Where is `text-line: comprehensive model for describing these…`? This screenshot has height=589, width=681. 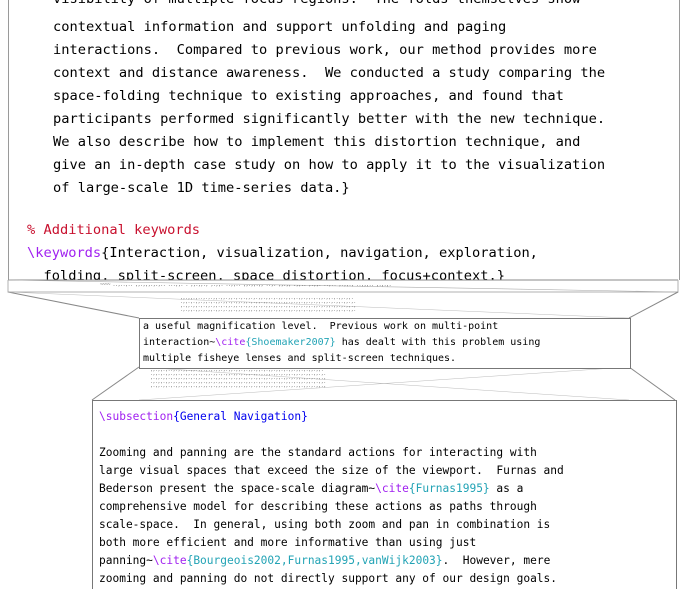 text-line: comprehensive model for describing these… is located at coordinates (318, 506).